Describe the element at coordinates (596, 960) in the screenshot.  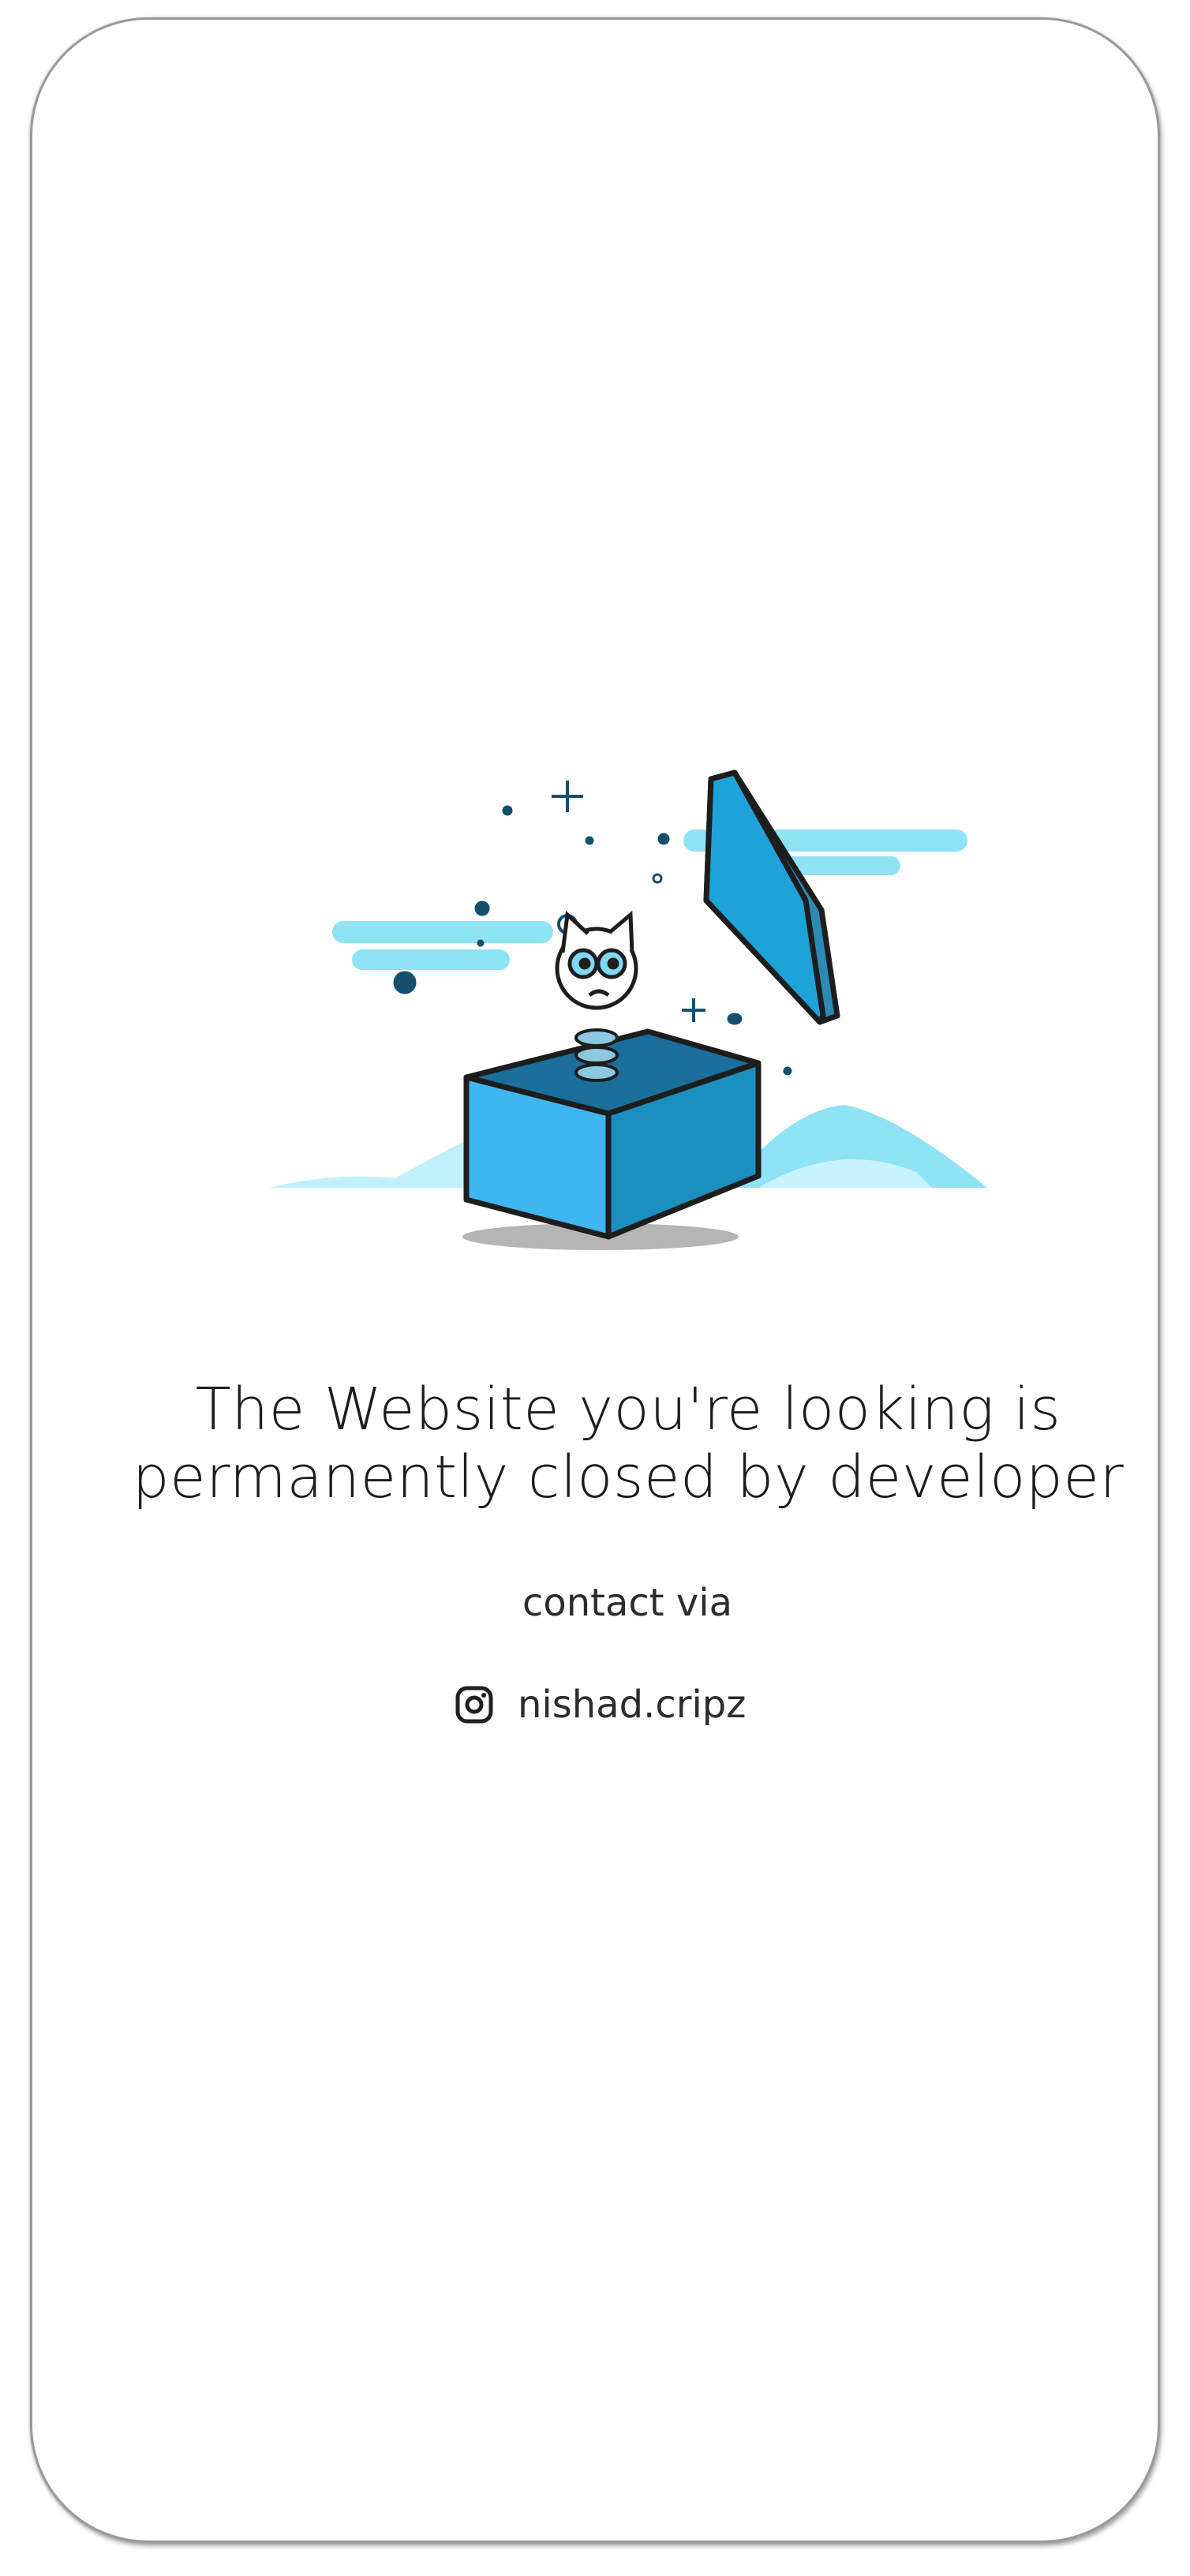
I see `jack-face` at that location.